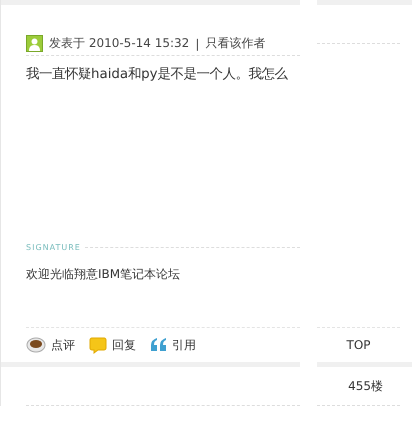 The height and width of the screenshot is (440, 413). Describe the element at coordinates (34, 43) in the screenshot. I see `avatar-icon` at that location.